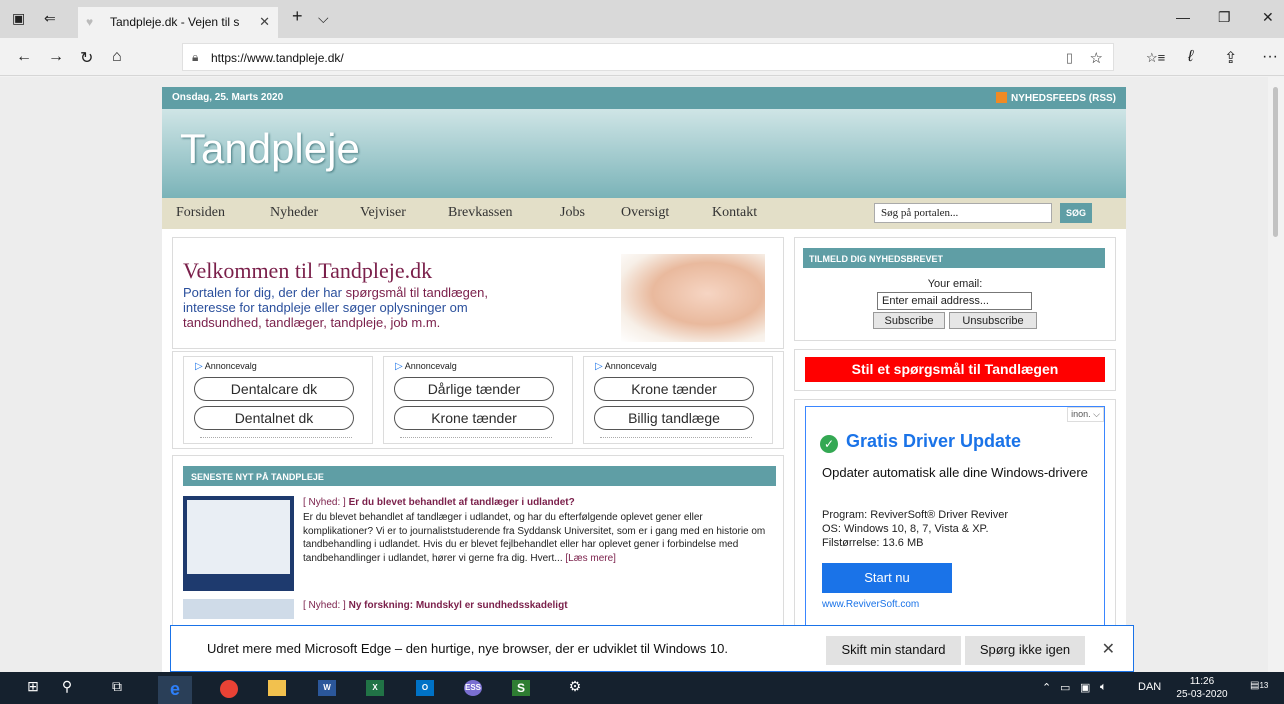  Describe the element at coordinates (425, 688) in the screenshot. I see `outlook-icon: O` at that location.